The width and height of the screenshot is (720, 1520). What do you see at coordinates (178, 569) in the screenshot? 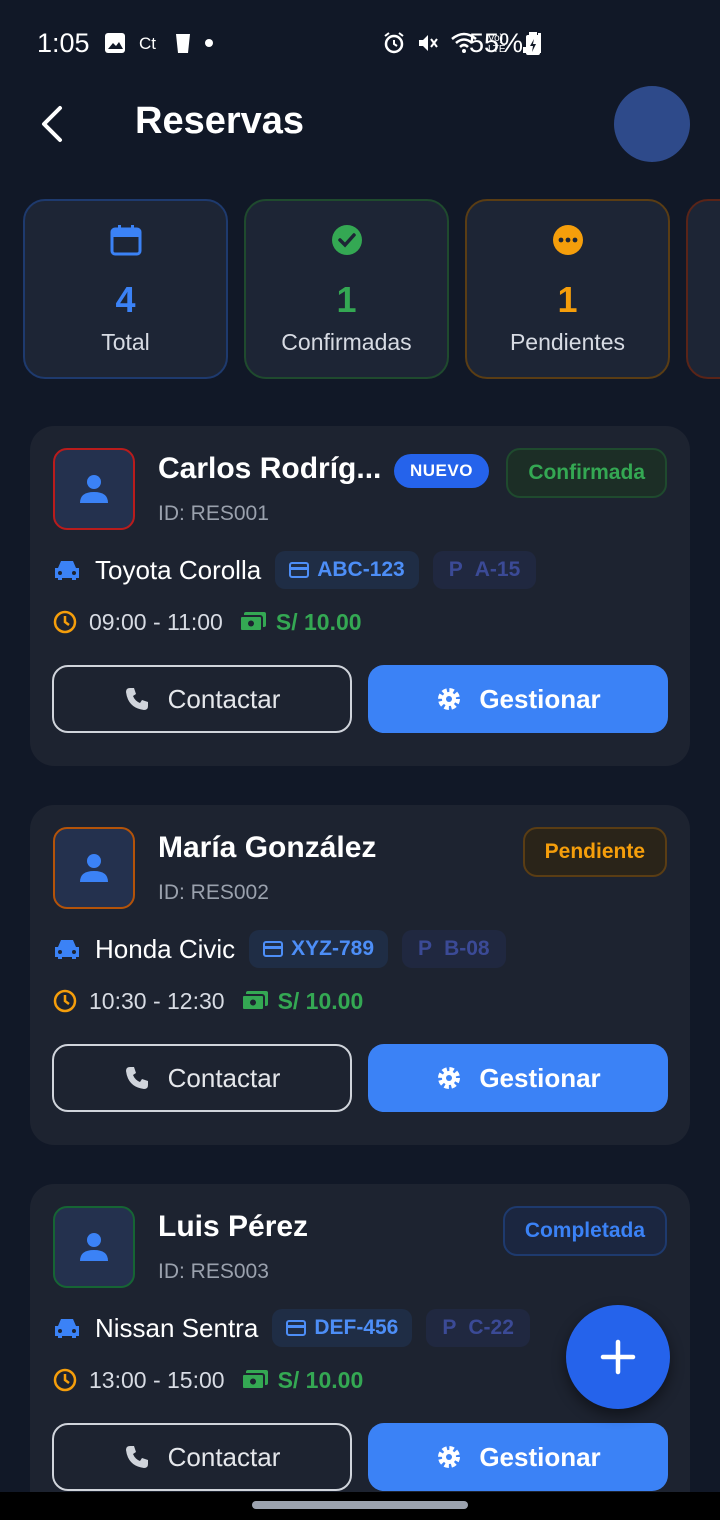
I see `car-model: Toyota Corolla` at bounding box center [178, 569].